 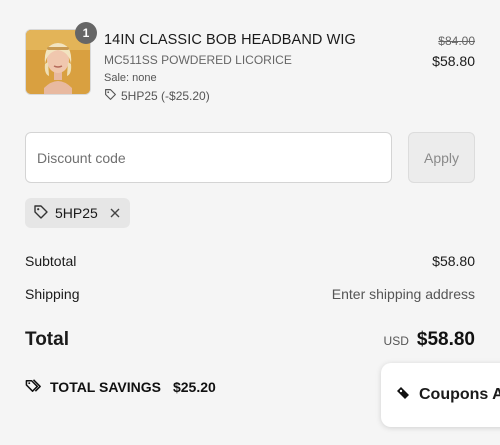 What do you see at coordinates (130, 78) in the screenshot?
I see `product-sale-status: Sale: none` at bounding box center [130, 78].